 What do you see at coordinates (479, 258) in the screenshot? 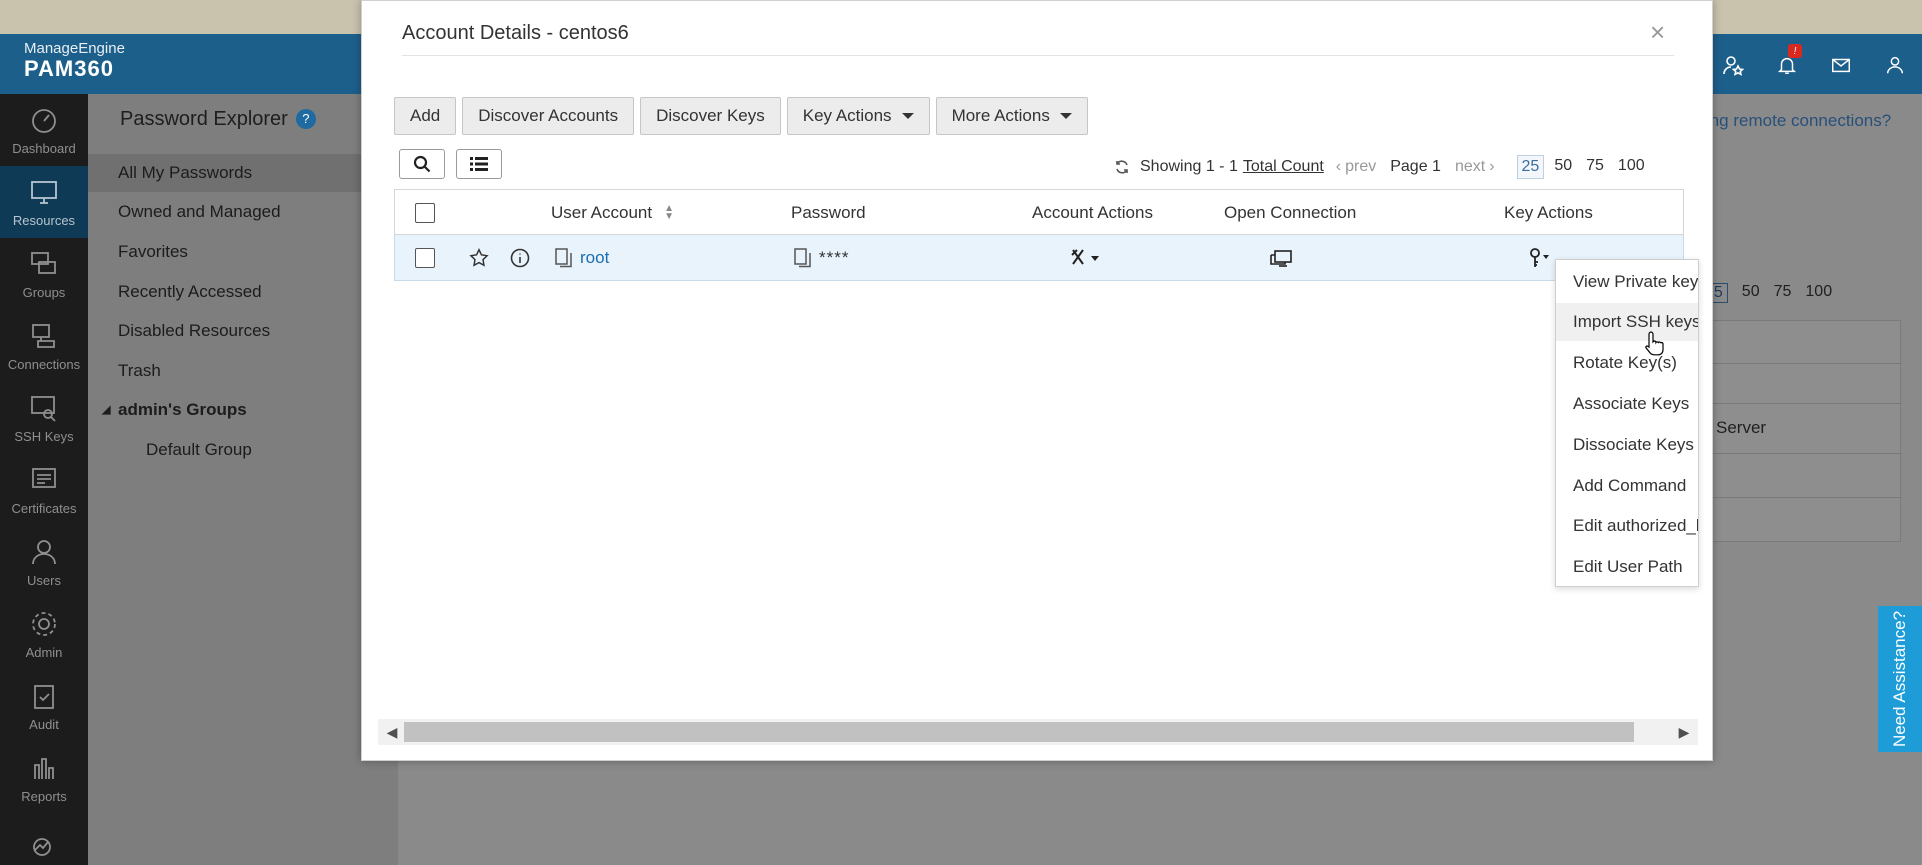
I see `star-icon` at bounding box center [479, 258].